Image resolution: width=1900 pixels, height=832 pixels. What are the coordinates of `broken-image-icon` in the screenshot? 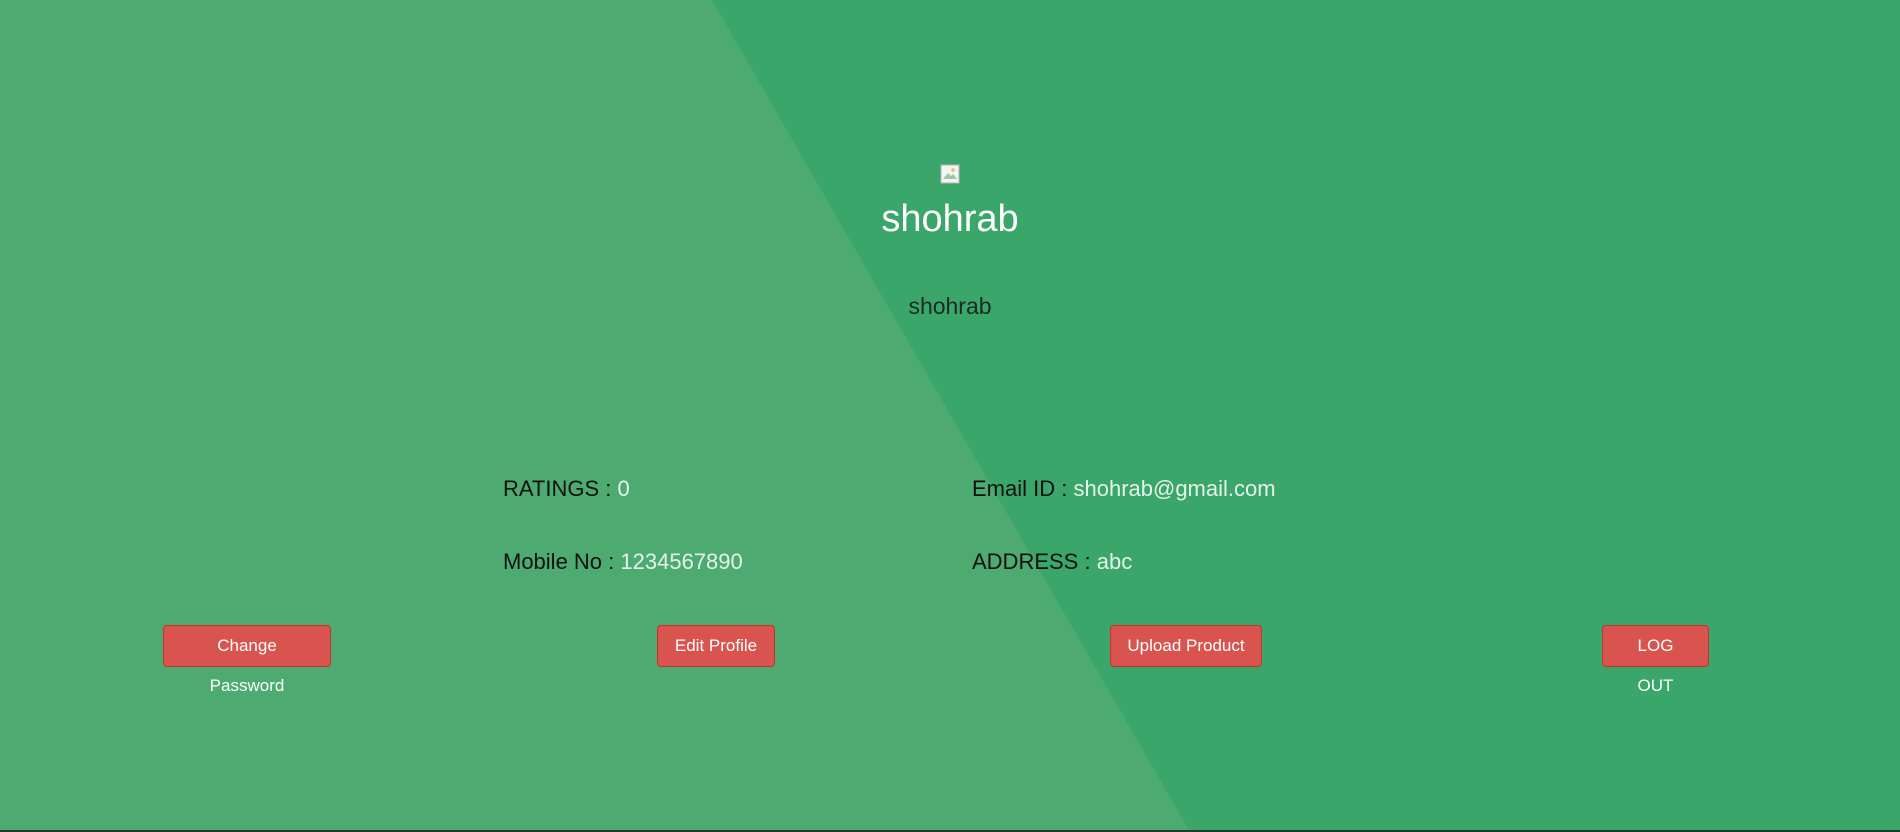 It's located at (950, 174).